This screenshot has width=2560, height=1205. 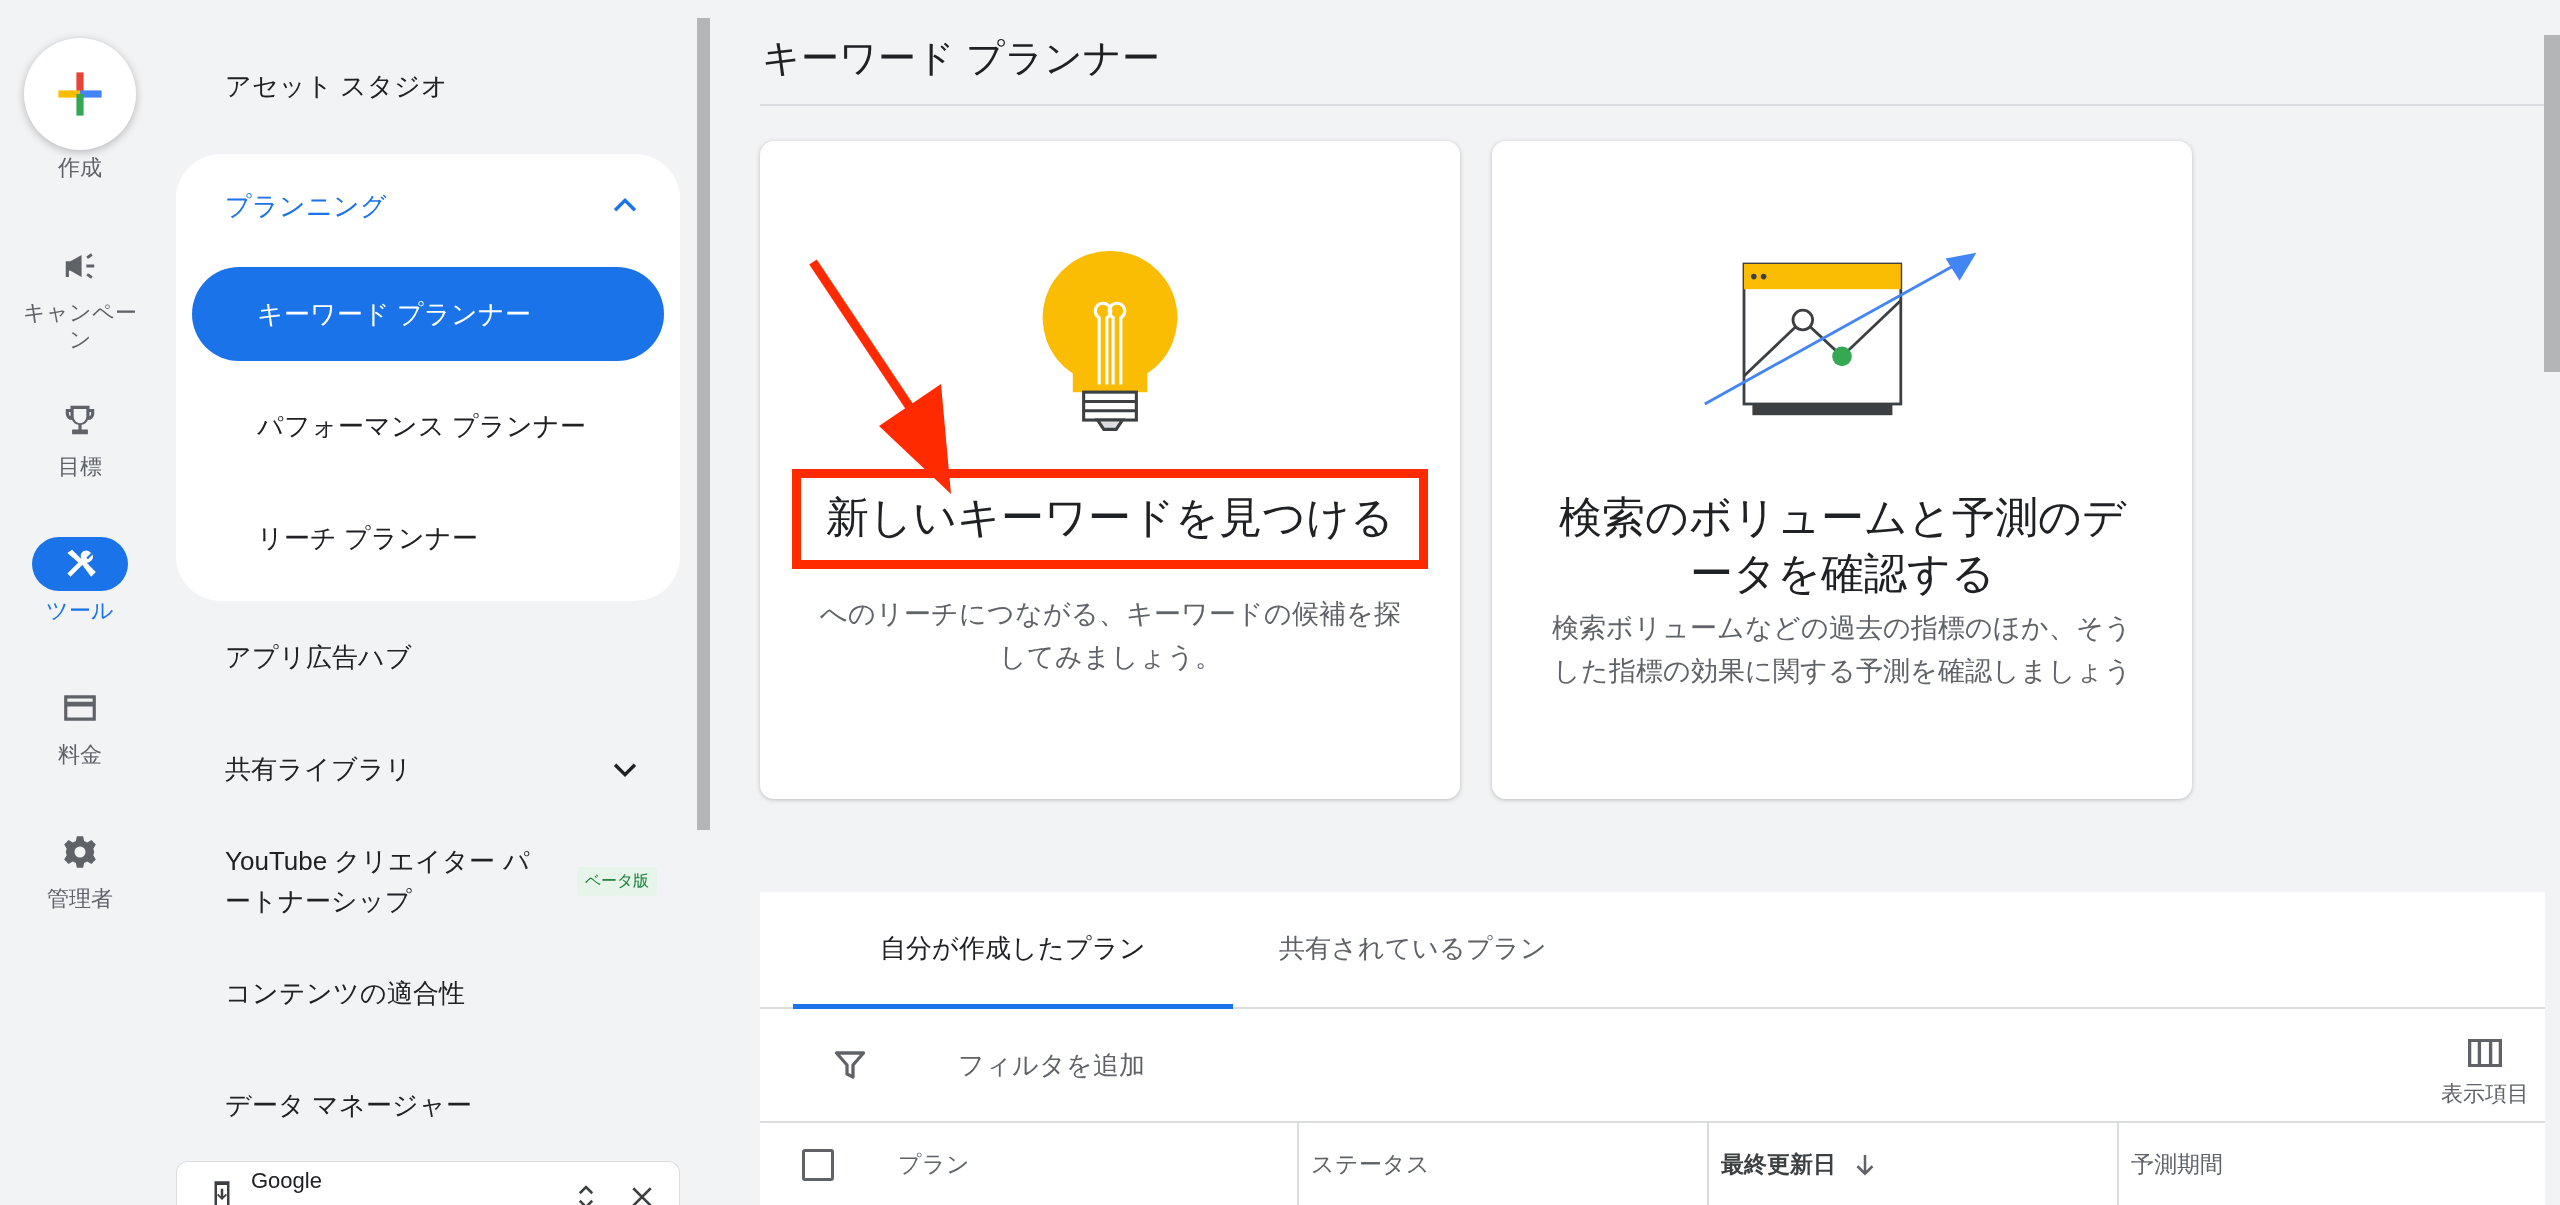 What do you see at coordinates (428, 881) in the screenshot?
I see `sidebar-item: YouTube クリエイター パートナーシップ ベータ版` at bounding box center [428, 881].